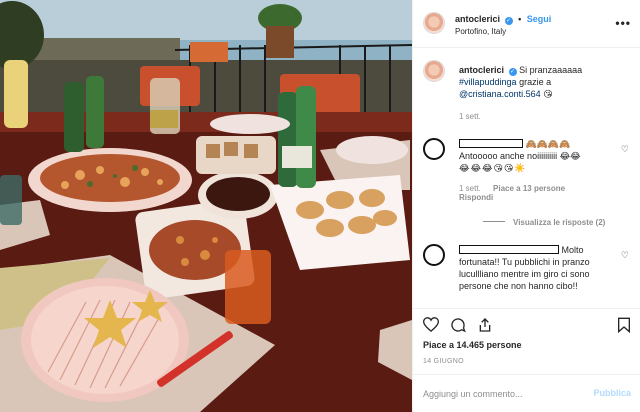 The height and width of the screenshot is (412, 640). Describe the element at coordinates (481, 70) in the screenshot. I see `caption-username: antoclerici` at that location.